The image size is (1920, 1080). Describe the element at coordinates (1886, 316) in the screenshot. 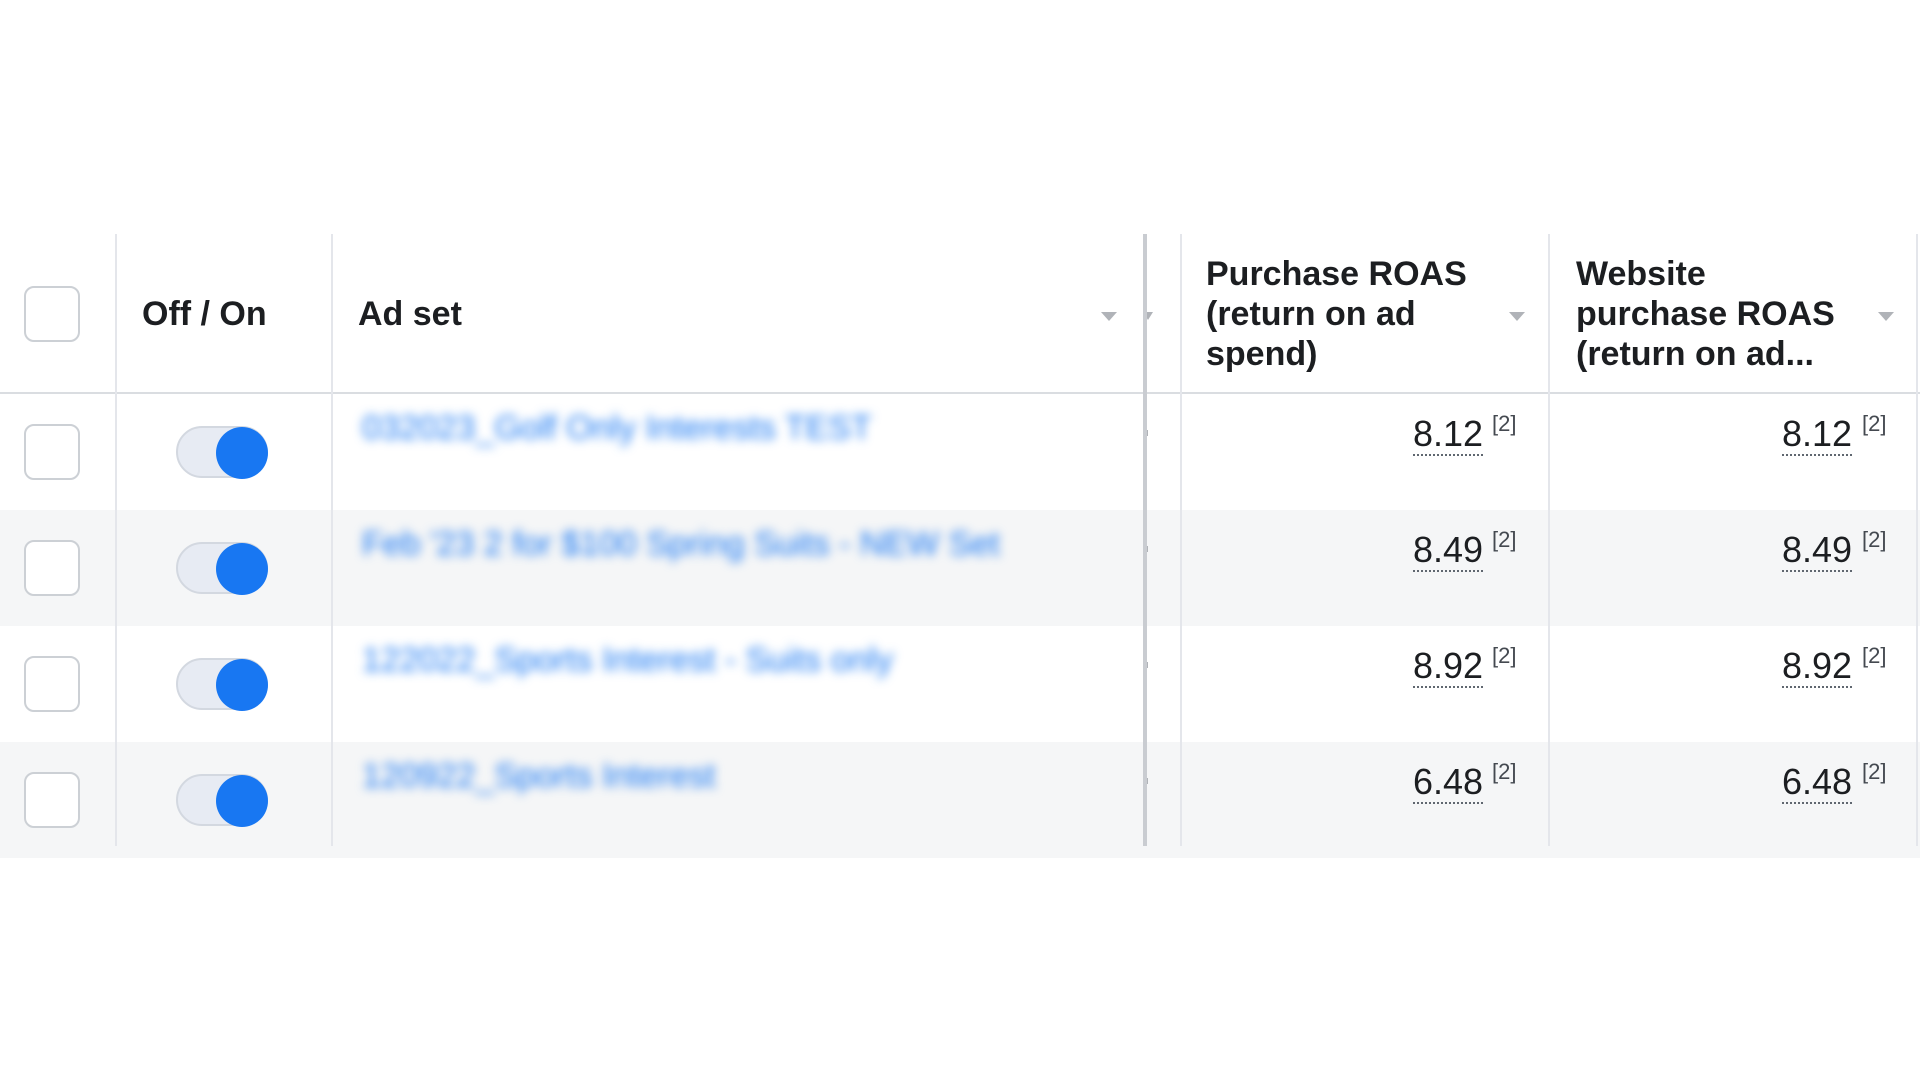

I see `website-roas-sort-caret-icon` at that location.